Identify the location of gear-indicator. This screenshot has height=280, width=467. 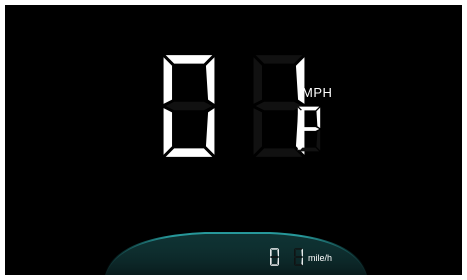
(309, 129).